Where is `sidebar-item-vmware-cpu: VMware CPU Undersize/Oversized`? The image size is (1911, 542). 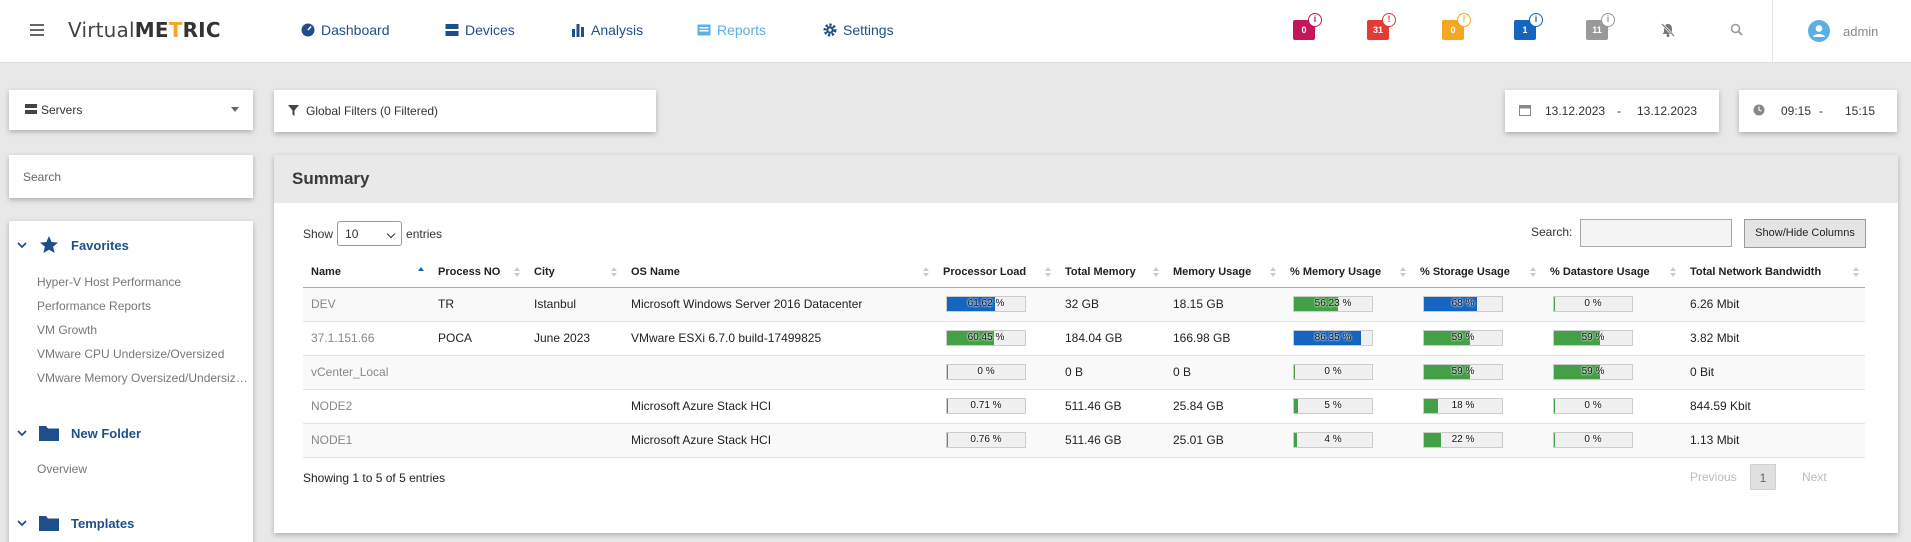
sidebar-item-vmware-cpu: VMware CPU Undersize/Oversized is located at coordinates (130, 354).